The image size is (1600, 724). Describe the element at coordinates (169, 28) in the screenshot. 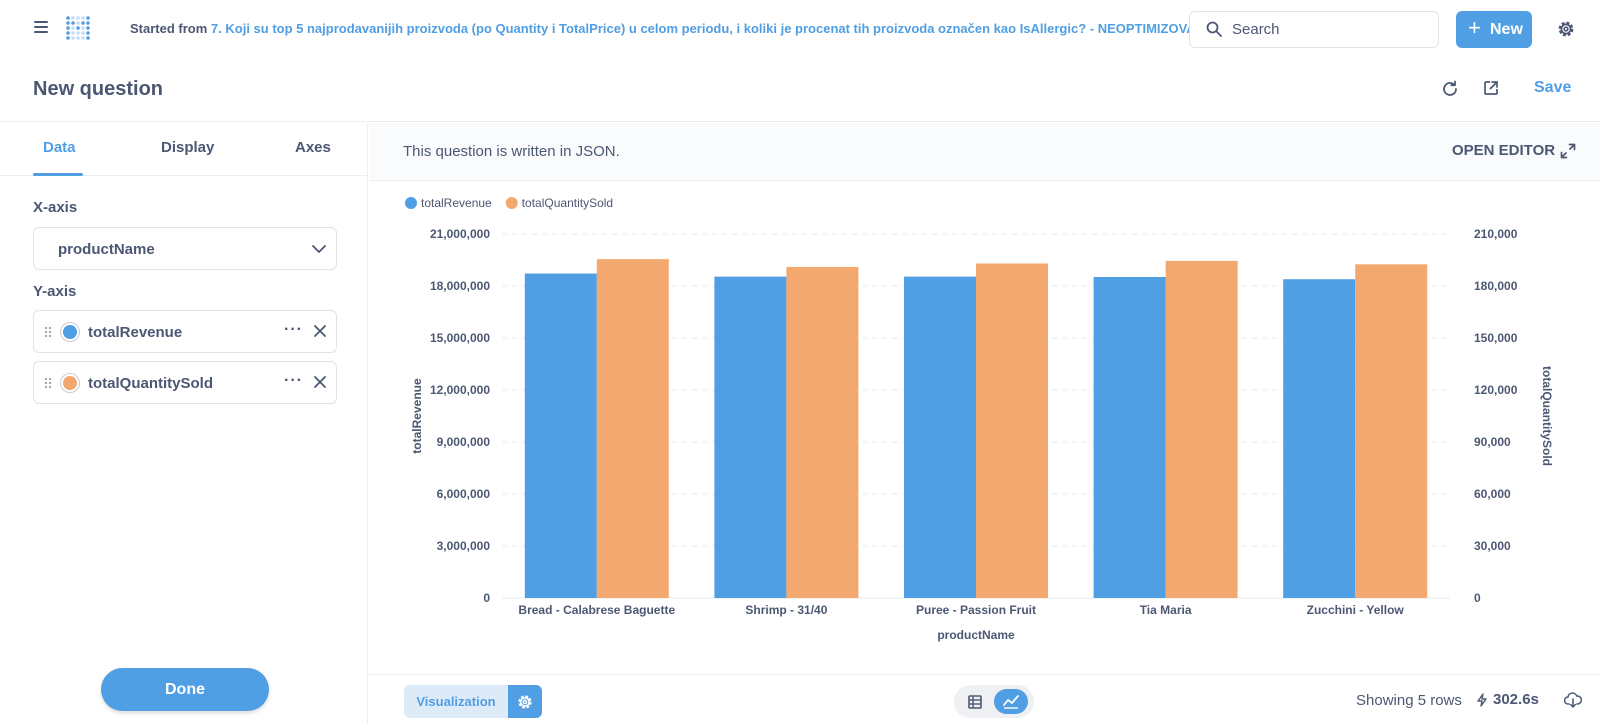

I see `started-prefix: Started from` at that location.